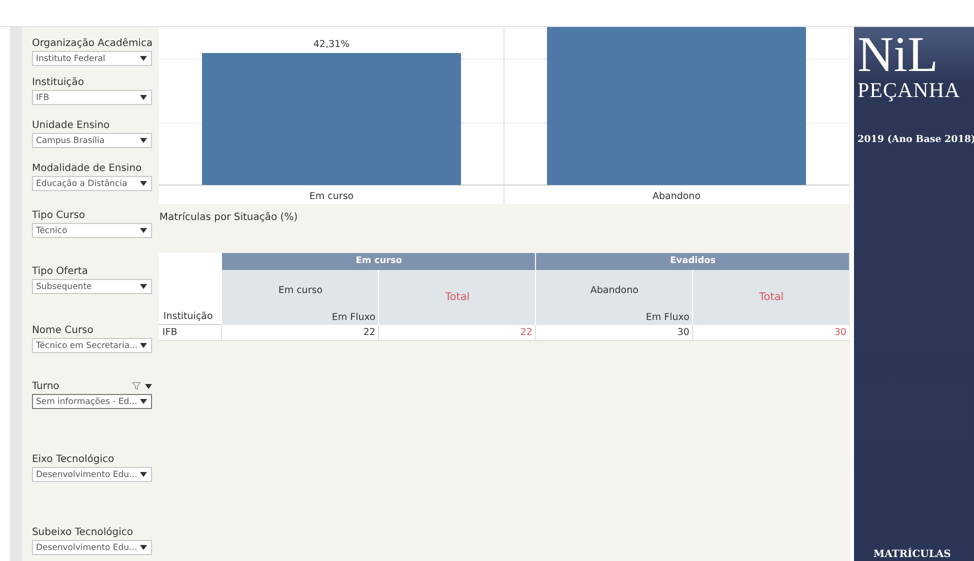 This screenshot has width=974, height=561. What do you see at coordinates (63, 330) in the screenshot?
I see `filter-label: Nome Curso` at bounding box center [63, 330].